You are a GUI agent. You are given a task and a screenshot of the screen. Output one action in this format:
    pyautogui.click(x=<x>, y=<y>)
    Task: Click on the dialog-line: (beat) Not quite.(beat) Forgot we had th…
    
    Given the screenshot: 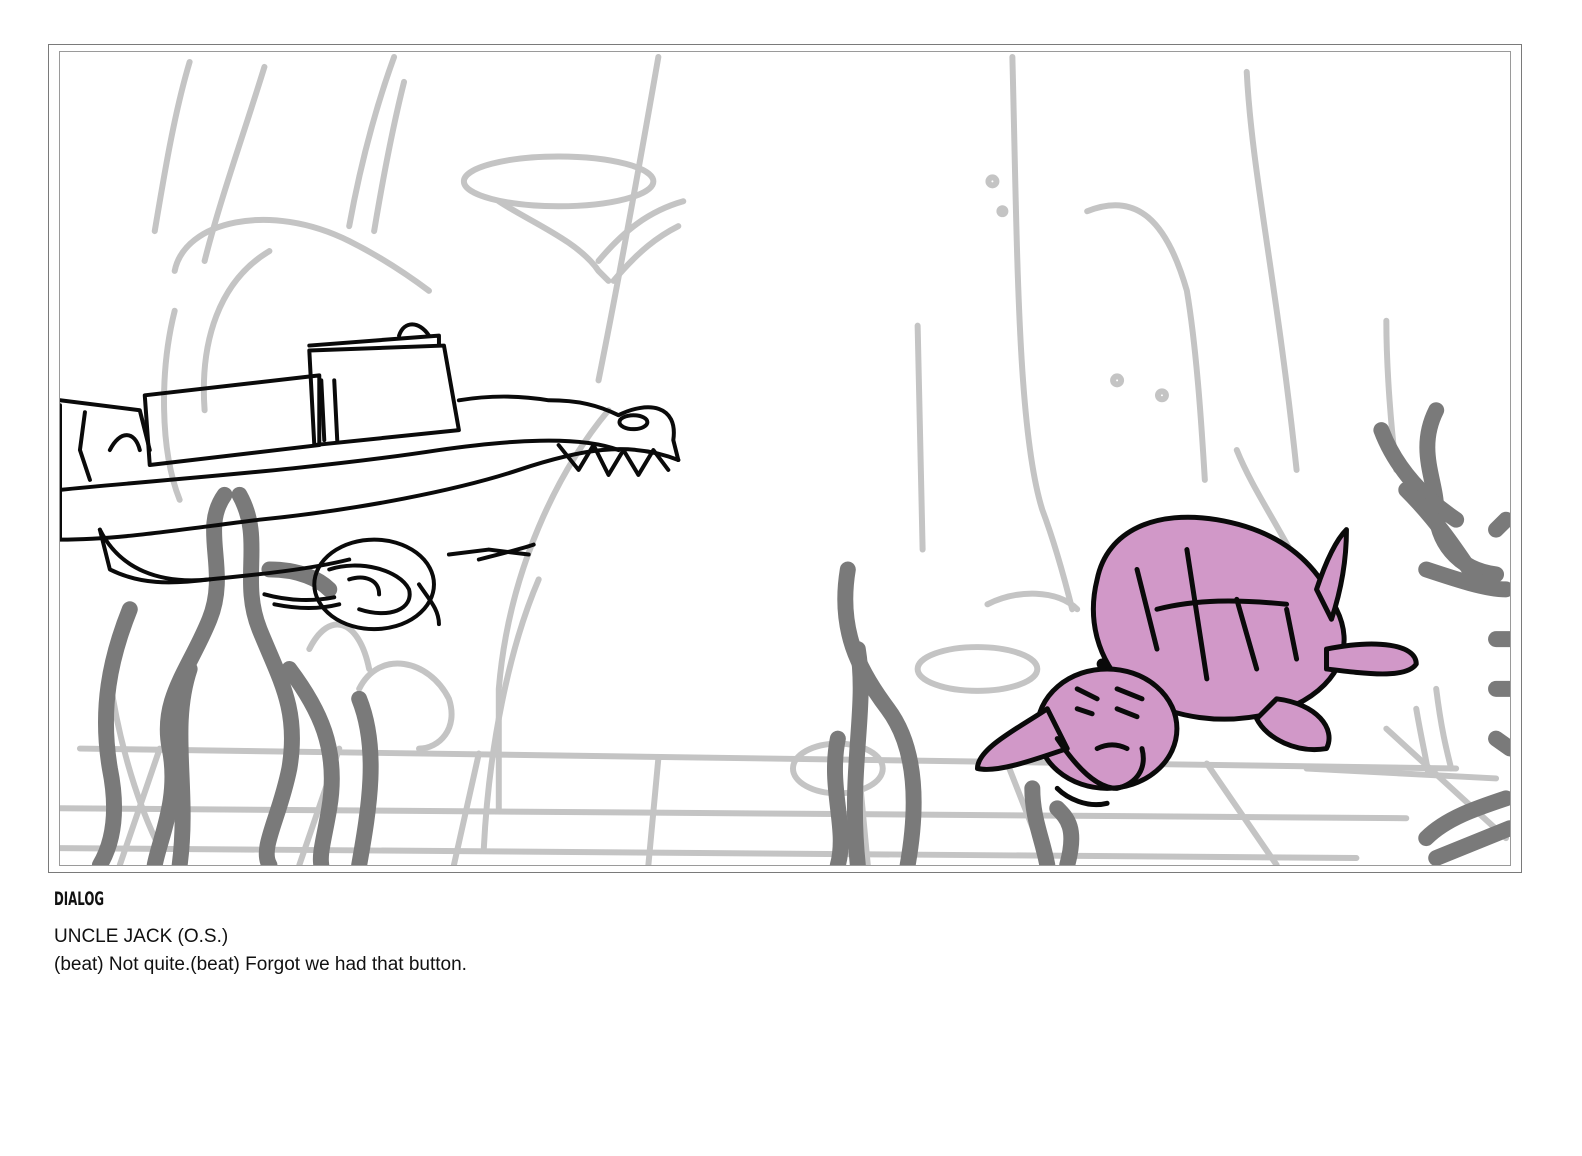 What is the action you would take?
    pyautogui.click(x=260, y=964)
    